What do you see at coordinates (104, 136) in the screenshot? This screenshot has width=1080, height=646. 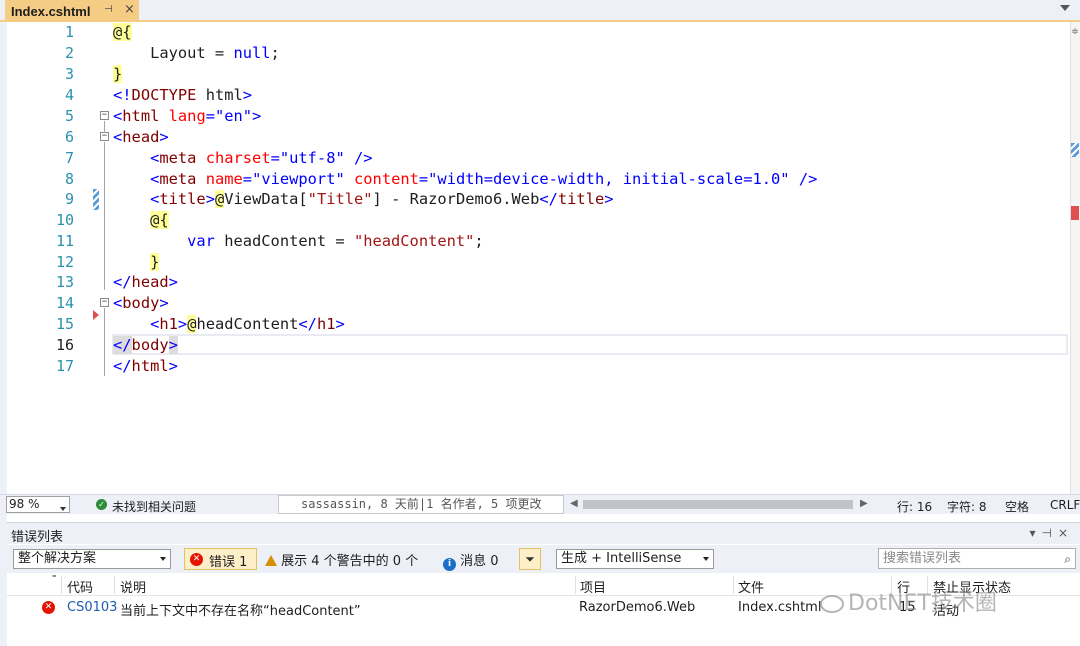 I see `collapse-head-icon: −` at bounding box center [104, 136].